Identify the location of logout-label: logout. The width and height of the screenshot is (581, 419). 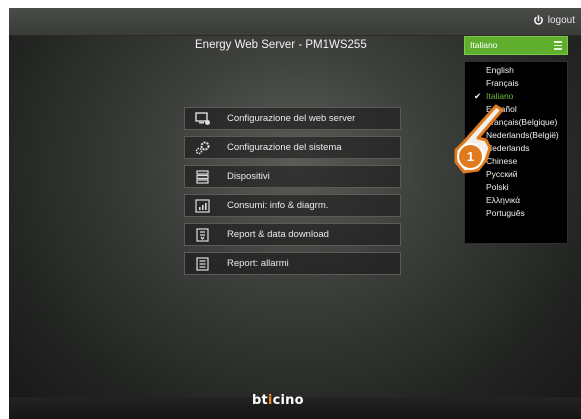
(561, 20).